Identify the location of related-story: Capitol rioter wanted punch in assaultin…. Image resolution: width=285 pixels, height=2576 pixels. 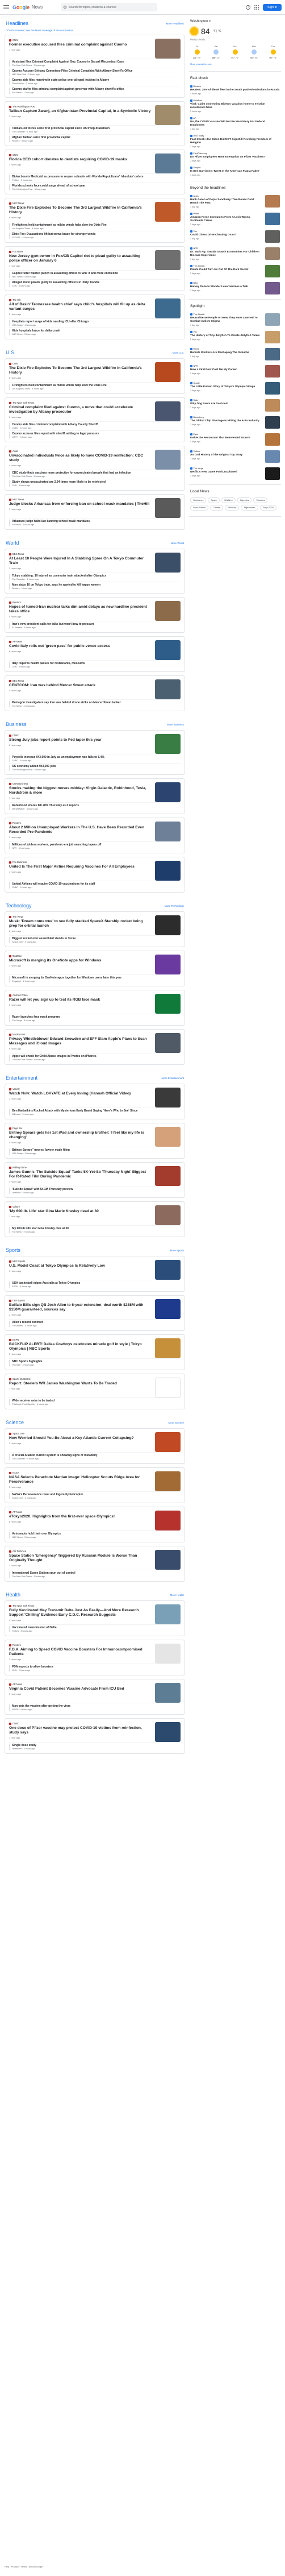
(95, 274).